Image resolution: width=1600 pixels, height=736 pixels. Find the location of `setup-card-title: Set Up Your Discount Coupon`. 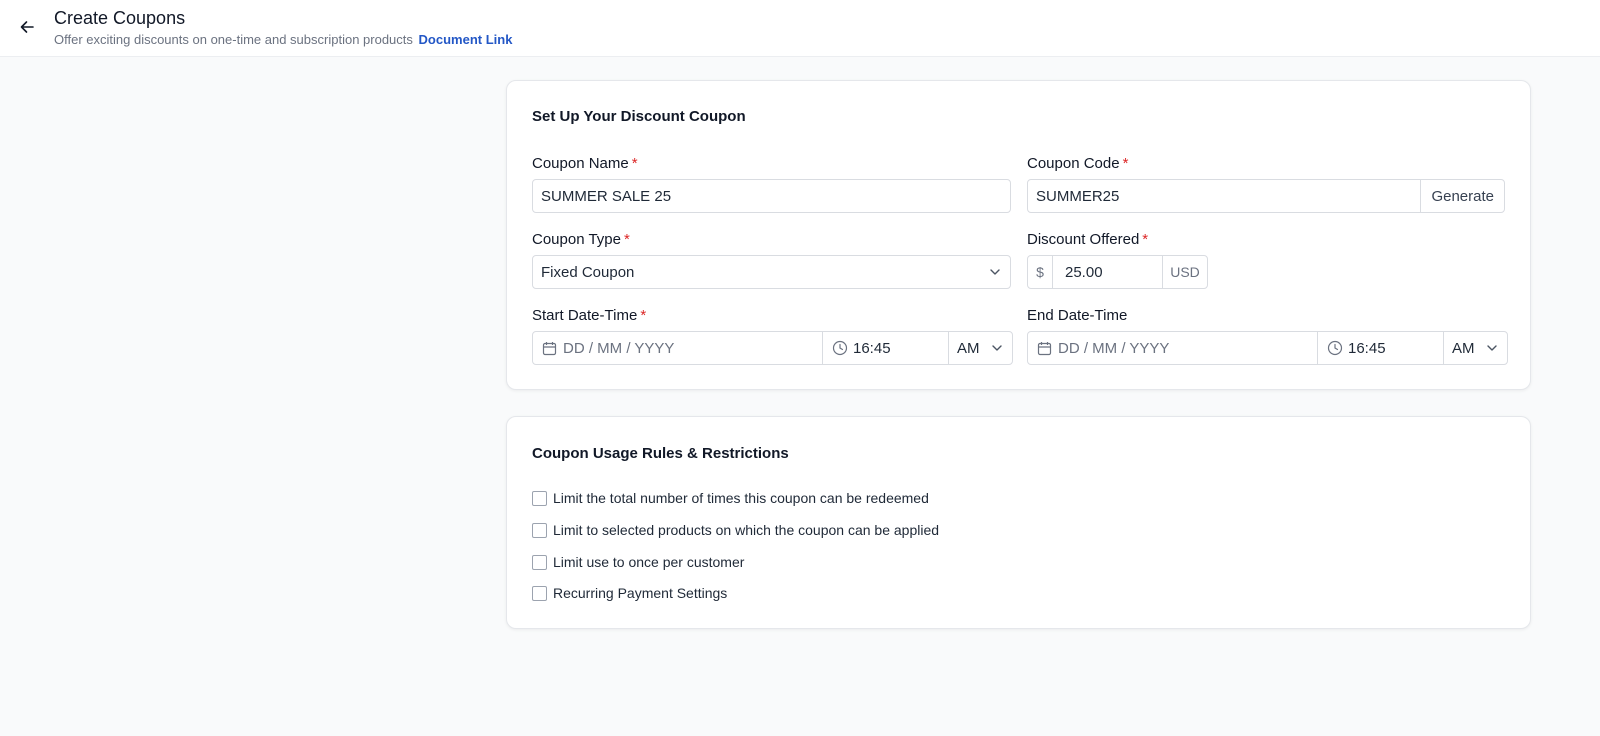

setup-card-title: Set Up Your Discount Coupon is located at coordinates (639, 116).